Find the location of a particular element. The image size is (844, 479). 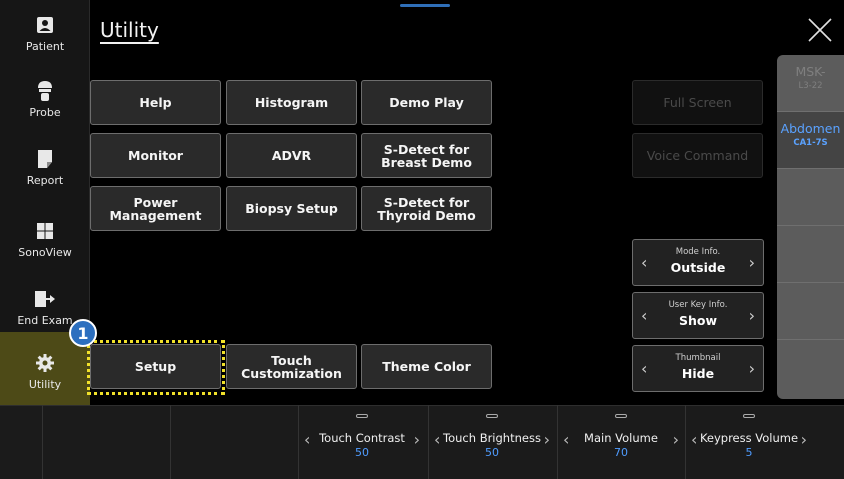

probe-item-msk: MSK- L3-22 is located at coordinates (810, 83).